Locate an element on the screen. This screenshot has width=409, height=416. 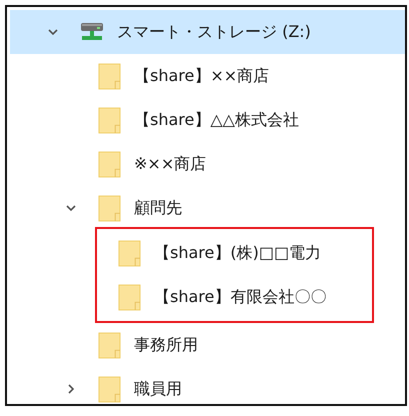
folder-label: スマート・ストレージ (Z:) is located at coordinates (214, 32).